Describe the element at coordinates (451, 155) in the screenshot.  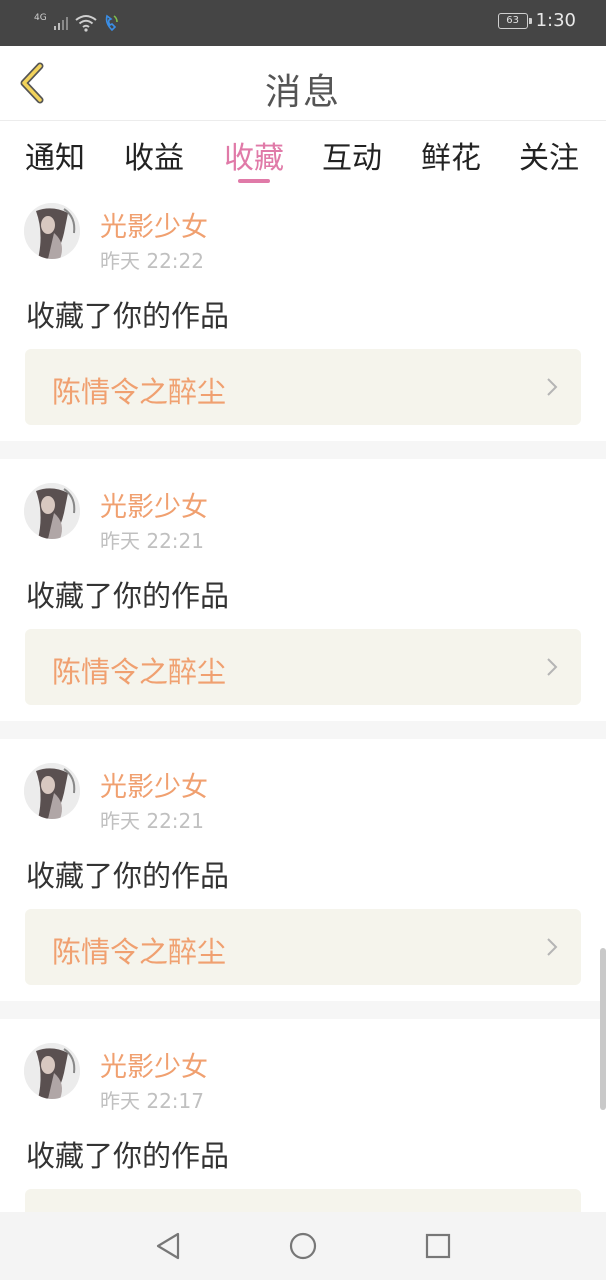
I see `tab-flowers: 鲜花` at that location.